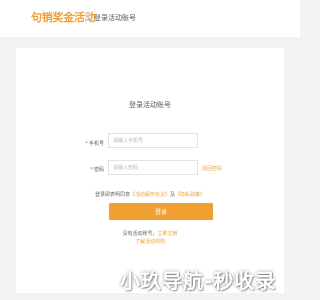 The image size is (320, 300). Describe the element at coordinates (198, 281) in the screenshot. I see `watermark: 小玖导航-秒收录` at that location.